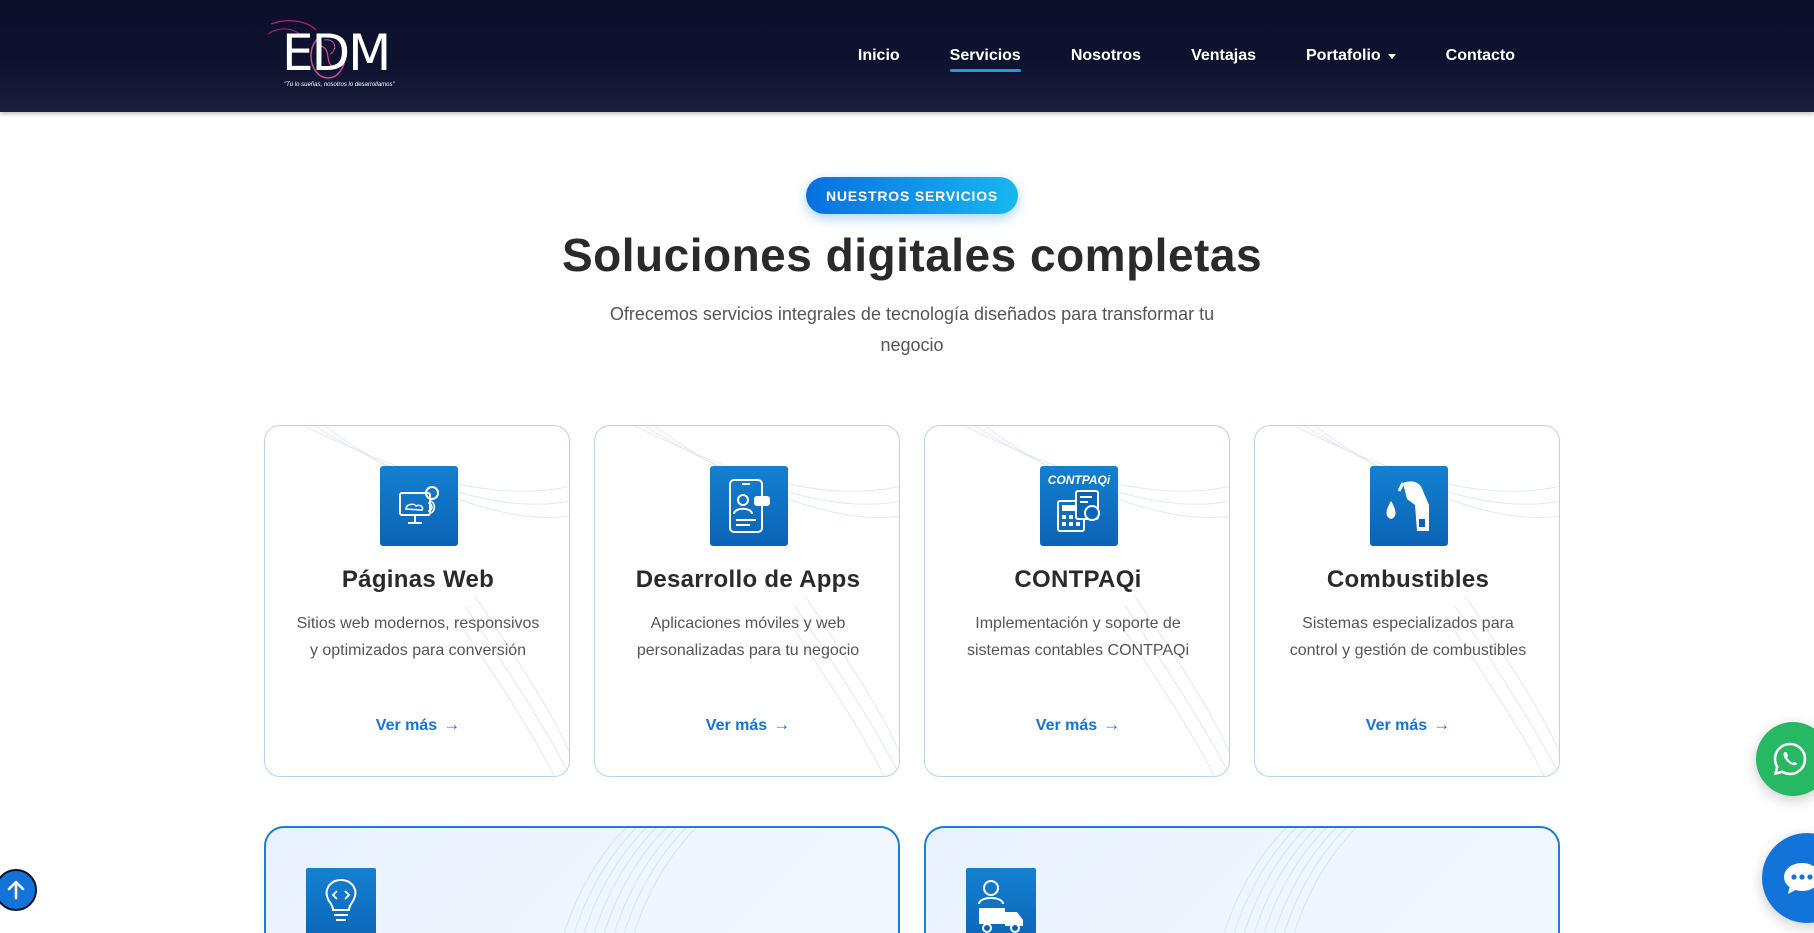  I want to click on nav-inicio: Inicio, so click(879, 56).